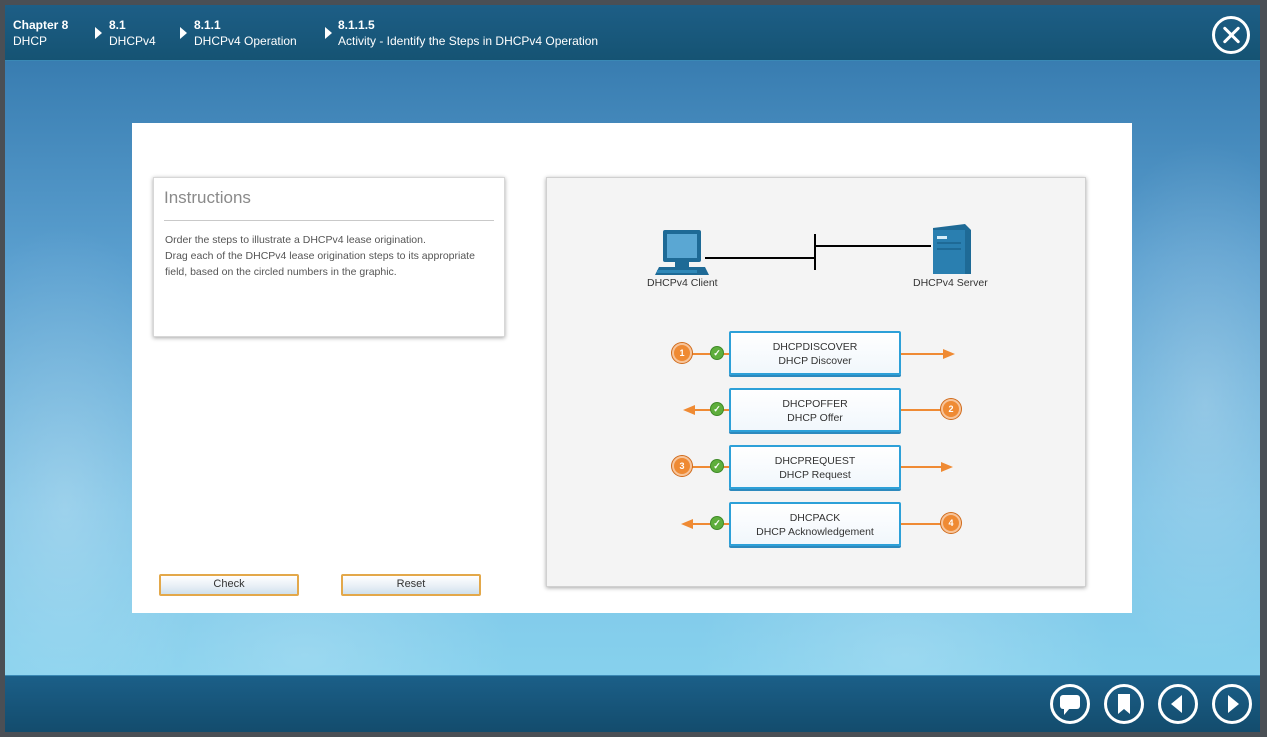  What do you see at coordinates (132, 33) in the screenshot?
I see `breadcrumb-section: 8.1 DHCPv4` at bounding box center [132, 33].